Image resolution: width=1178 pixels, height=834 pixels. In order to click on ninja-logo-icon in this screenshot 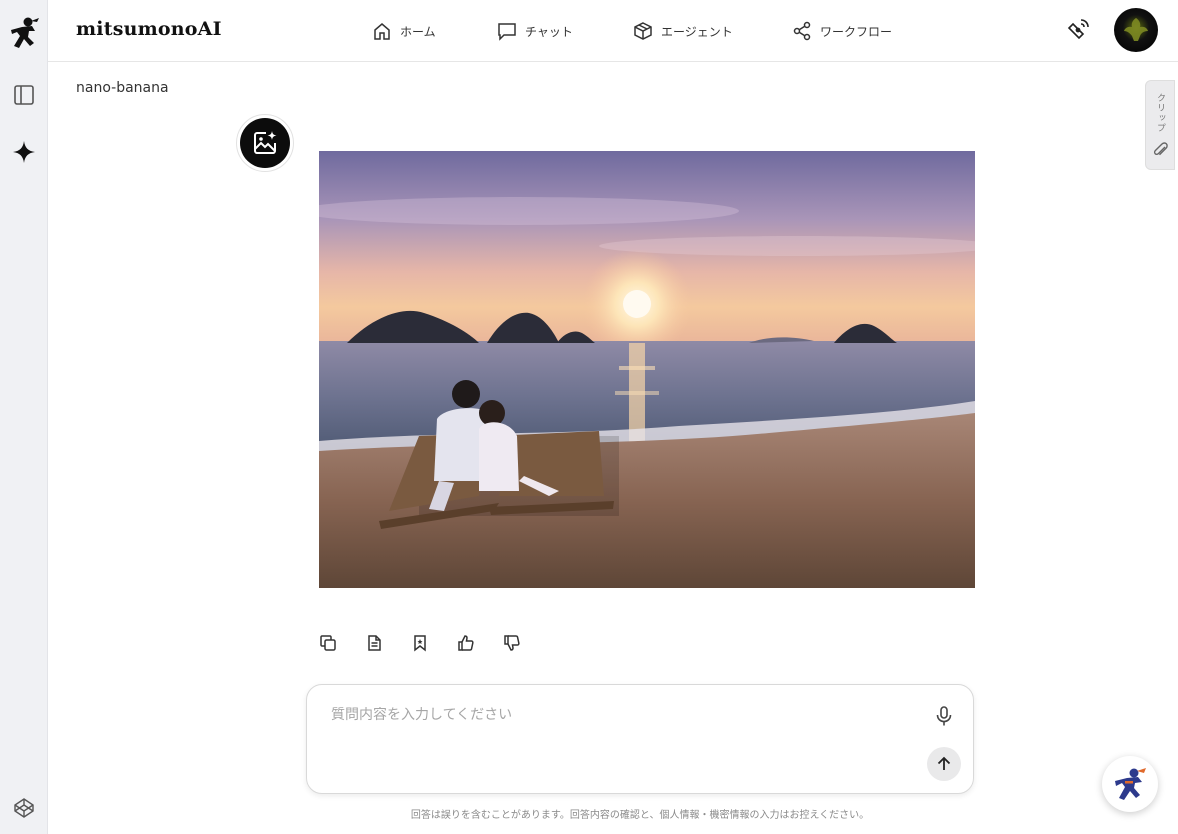, I will do `click(24, 34)`.